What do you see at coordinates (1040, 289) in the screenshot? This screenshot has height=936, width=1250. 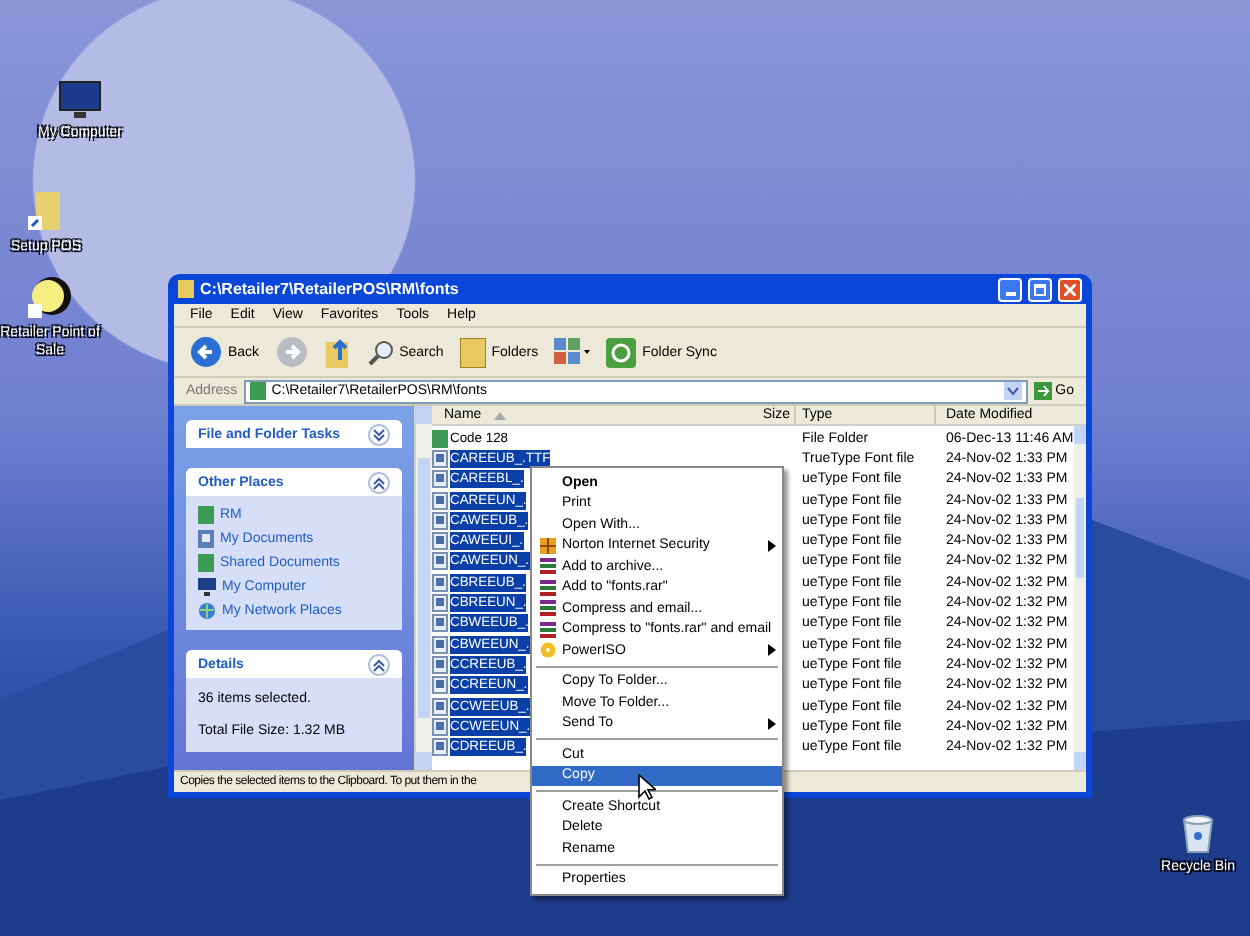 I see `maximize-button` at bounding box center [1040, 289].